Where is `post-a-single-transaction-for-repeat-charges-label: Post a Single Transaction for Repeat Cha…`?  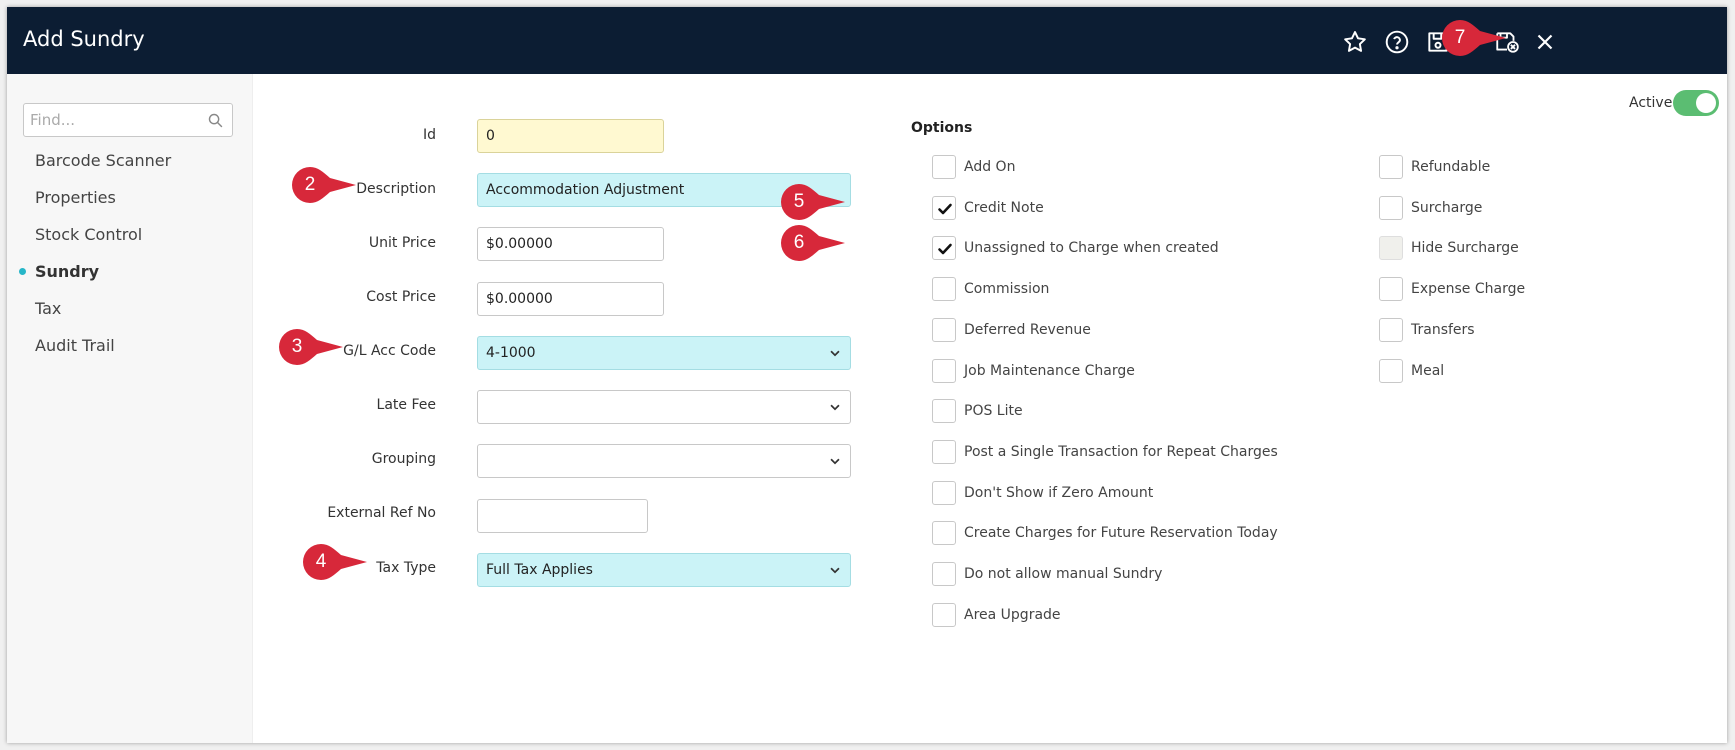
post-a-single-transaction-for-repeat-charges-label: Post a Single Transaction for Repeat Cha… is located at coordinates (1121, 452).